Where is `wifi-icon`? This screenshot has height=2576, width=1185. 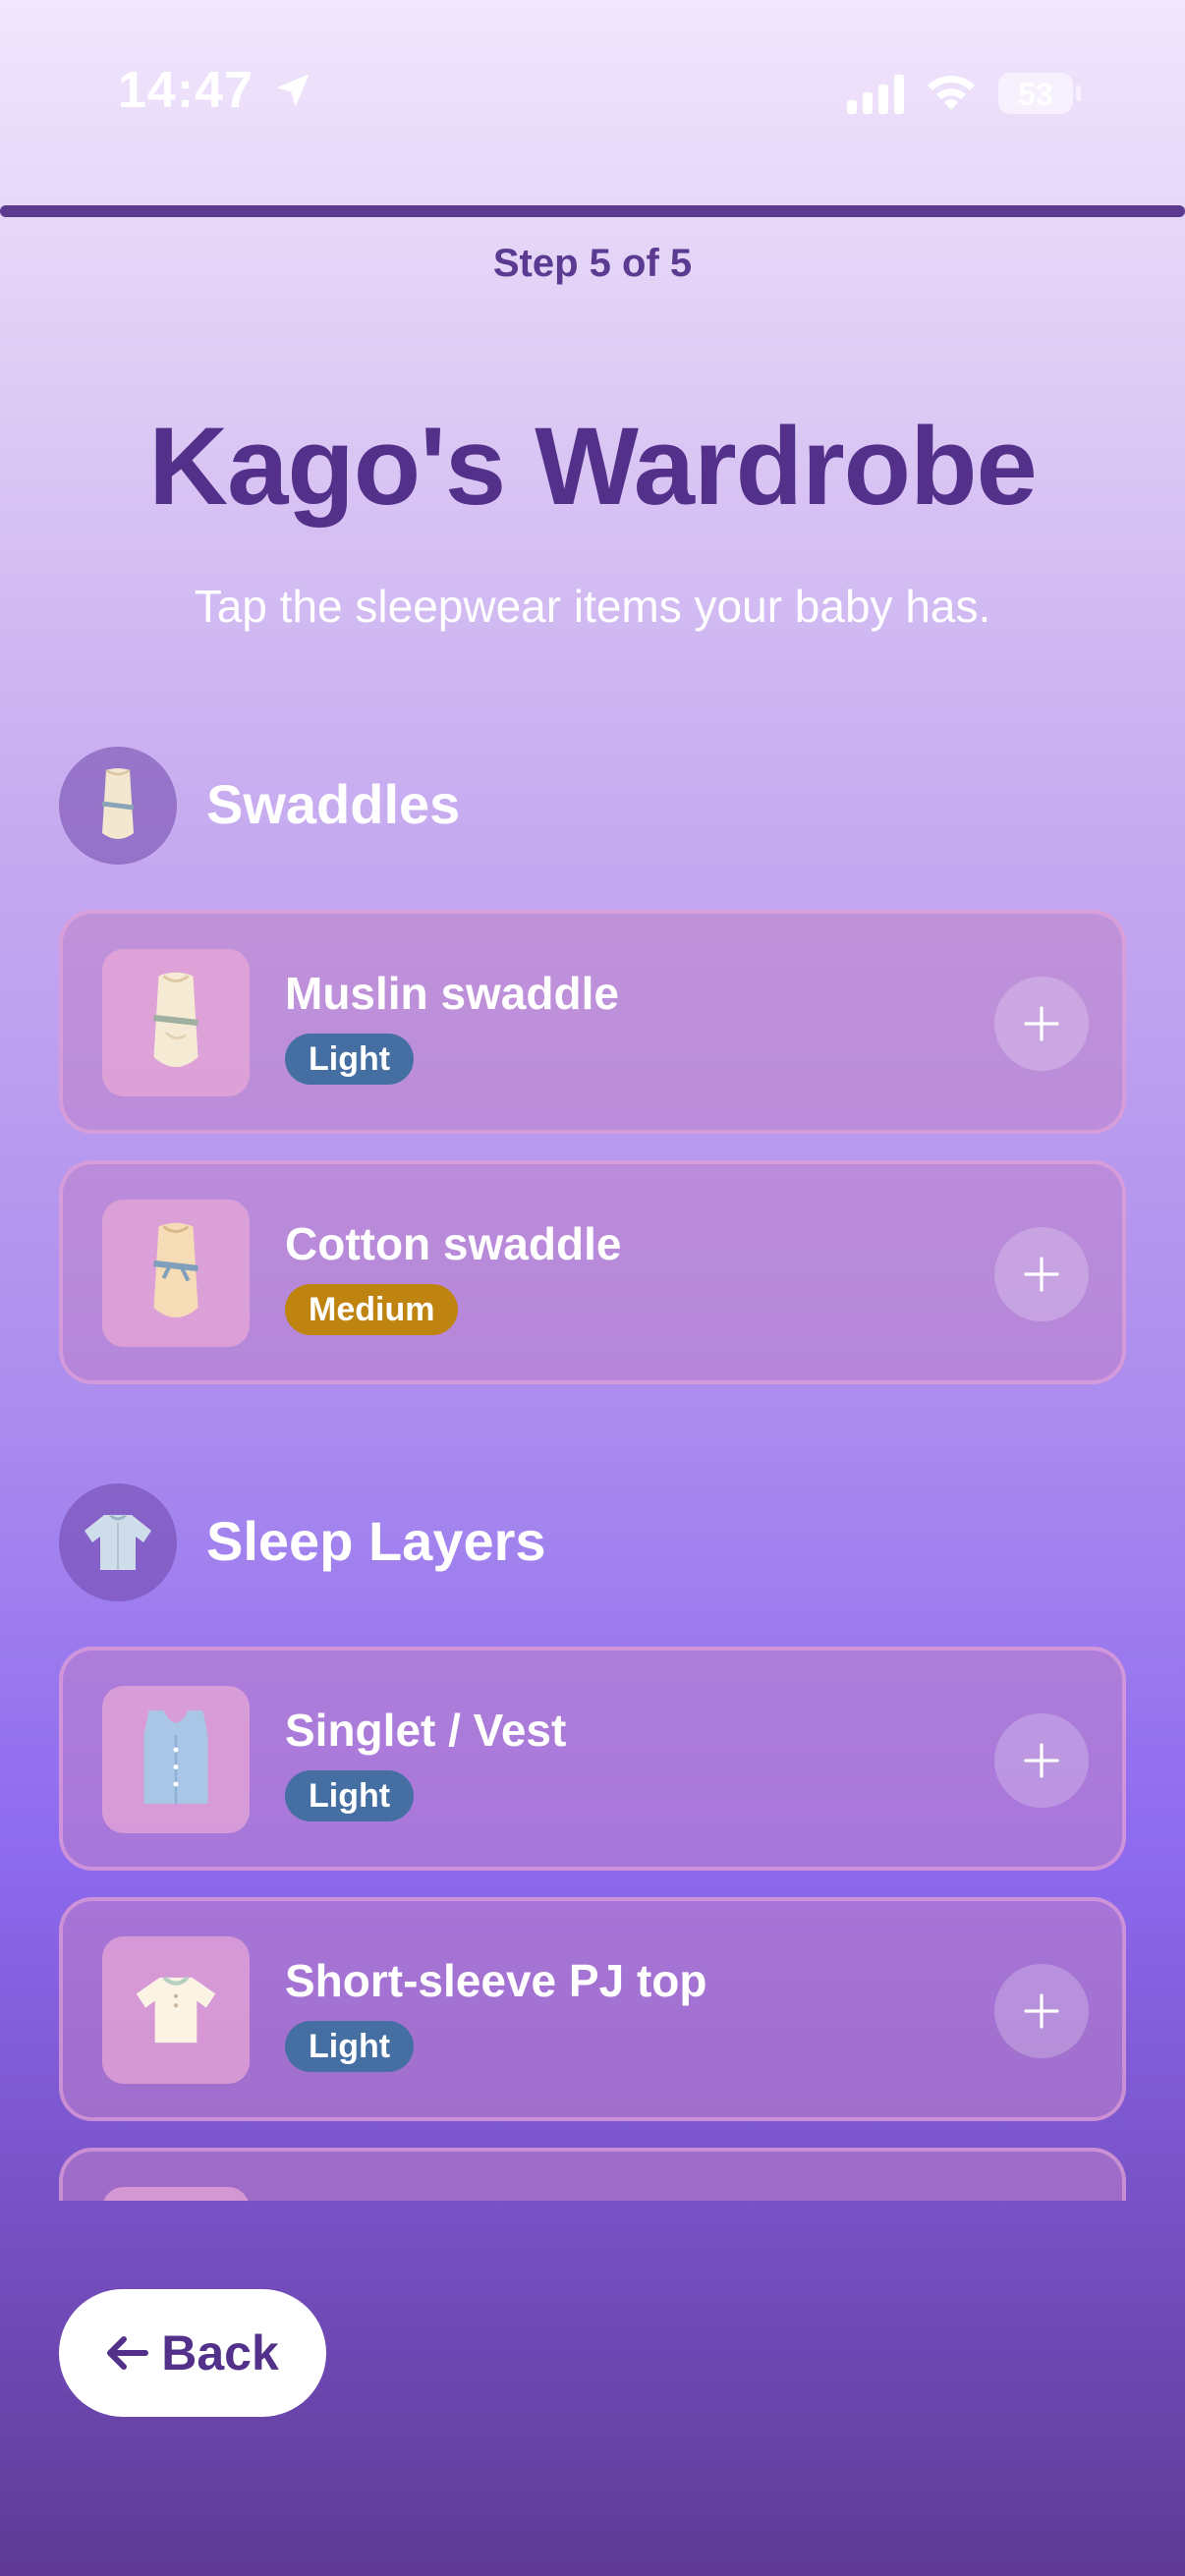 wifi-icon is located at coordinates (952, 93).